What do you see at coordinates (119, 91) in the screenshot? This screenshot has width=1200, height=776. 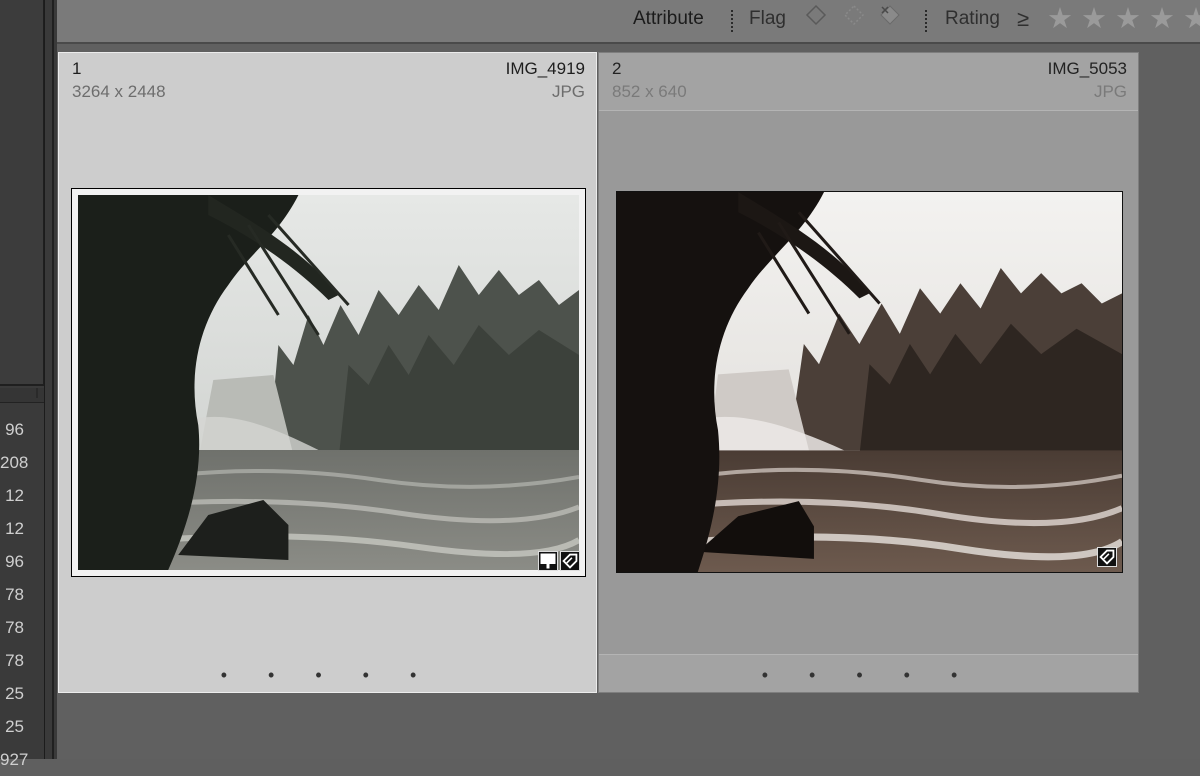 I see `image-dimensions: 3264 x 2448` at bounding box center [119, 91].